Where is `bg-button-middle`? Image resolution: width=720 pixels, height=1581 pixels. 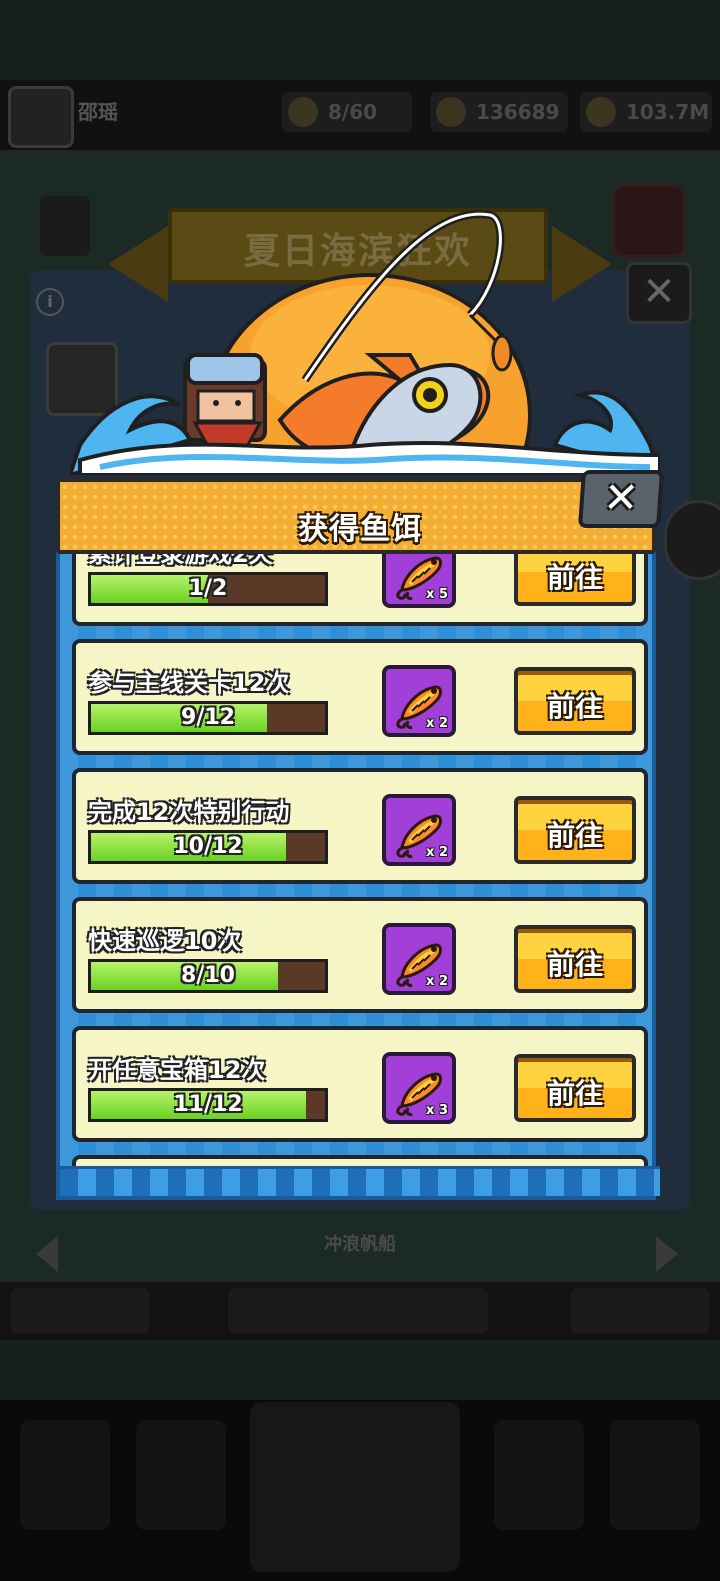
bg-button-middle is located at coordinates (358, 1311).